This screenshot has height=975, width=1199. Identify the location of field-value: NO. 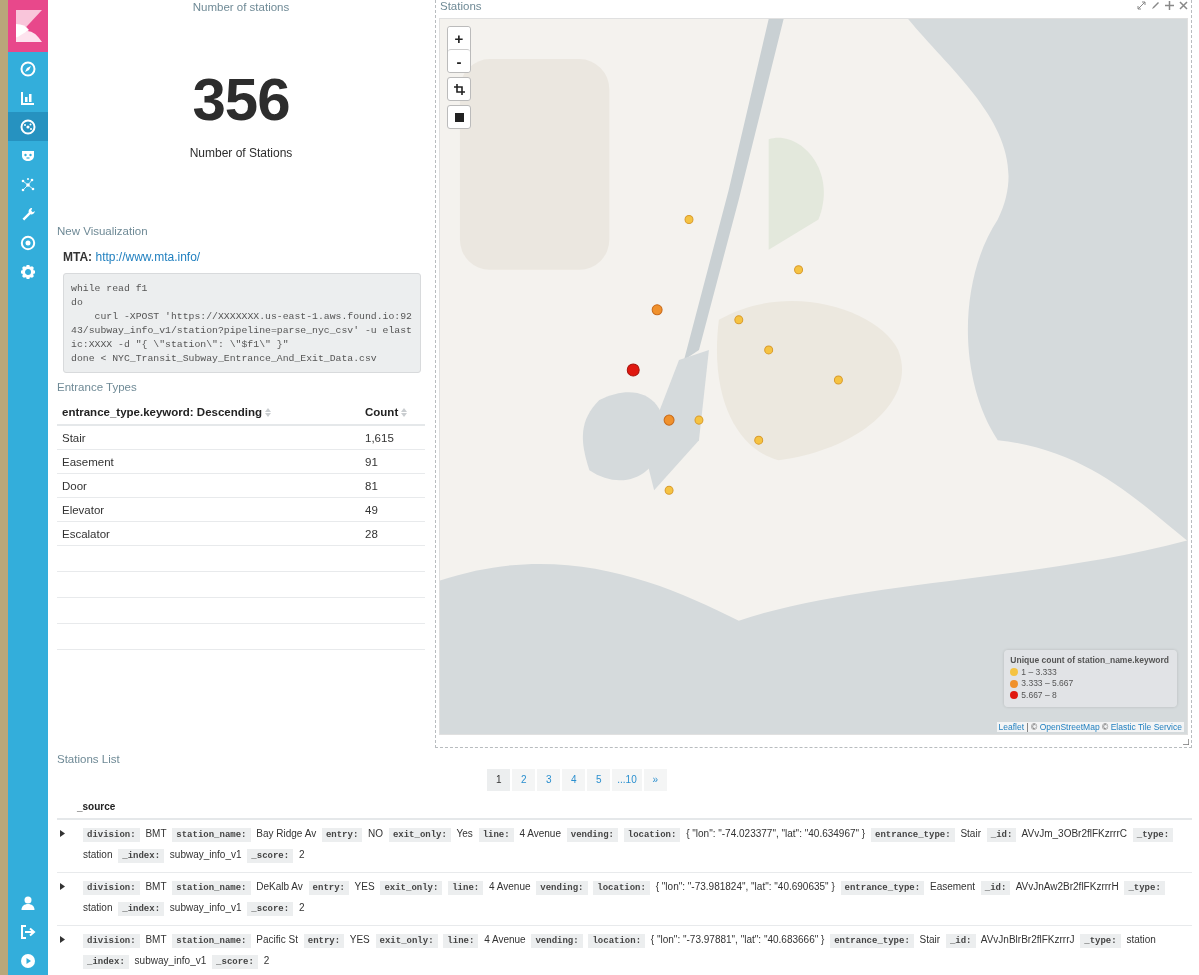
(376, 833).